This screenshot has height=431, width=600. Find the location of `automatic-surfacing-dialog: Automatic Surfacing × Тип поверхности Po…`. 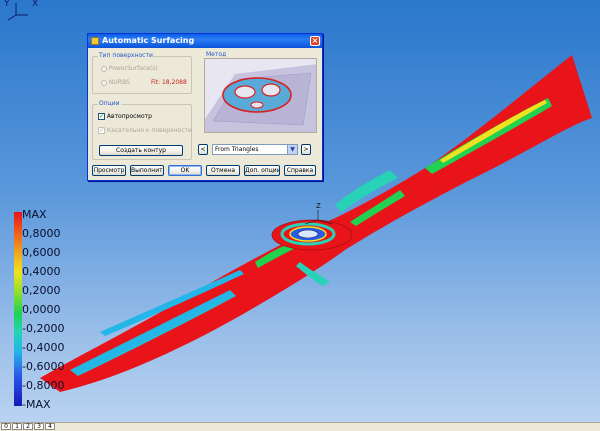

automatic-surfacing-dialog: Automatic Surfacing × Тип поверхности Po… is located at coordinates (205, 107).